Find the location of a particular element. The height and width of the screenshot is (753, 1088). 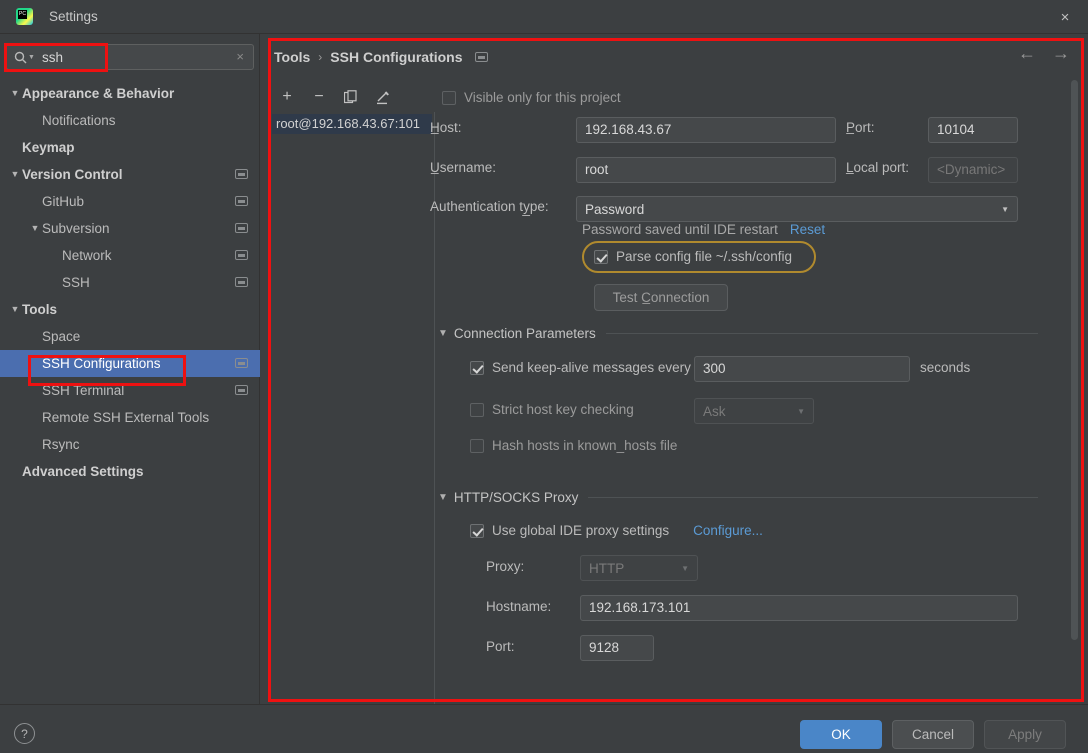

breadcrumb-leaf: SSH Configurations is located at coordinates (396, 57).